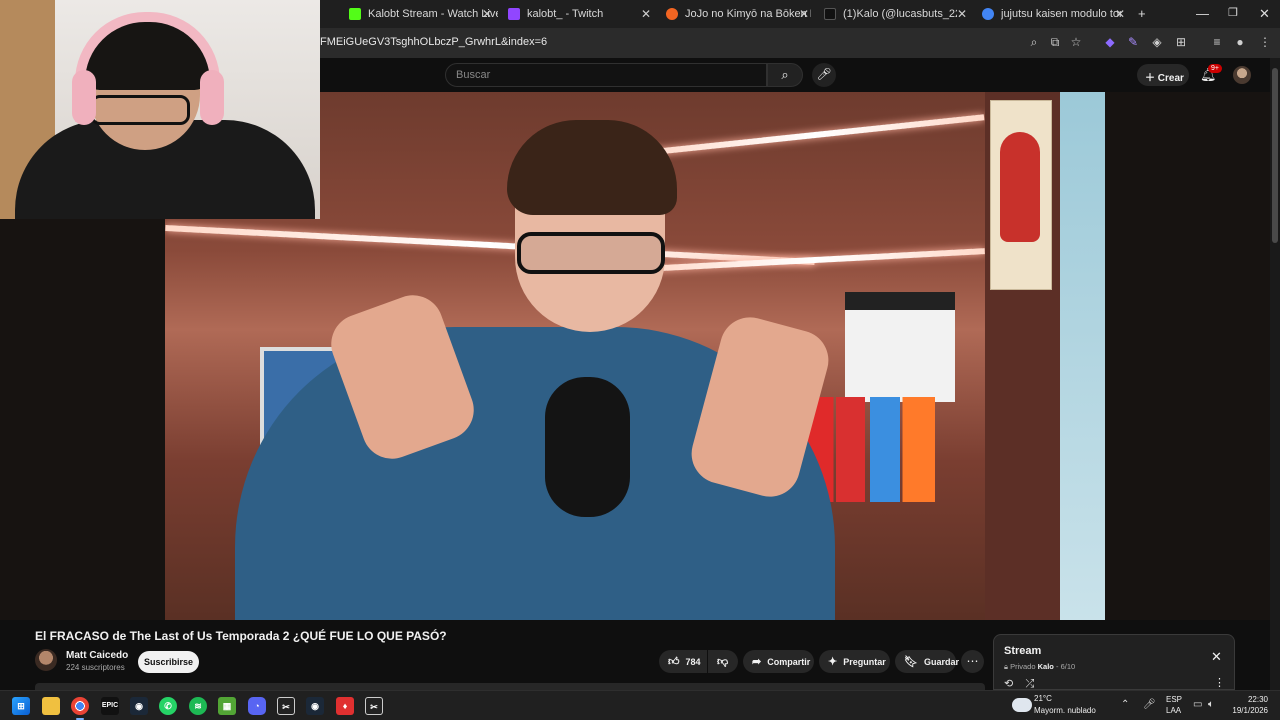 This screenshot has height=720, width=1280. I want to click on webcam-overlay, so click(160, 109).